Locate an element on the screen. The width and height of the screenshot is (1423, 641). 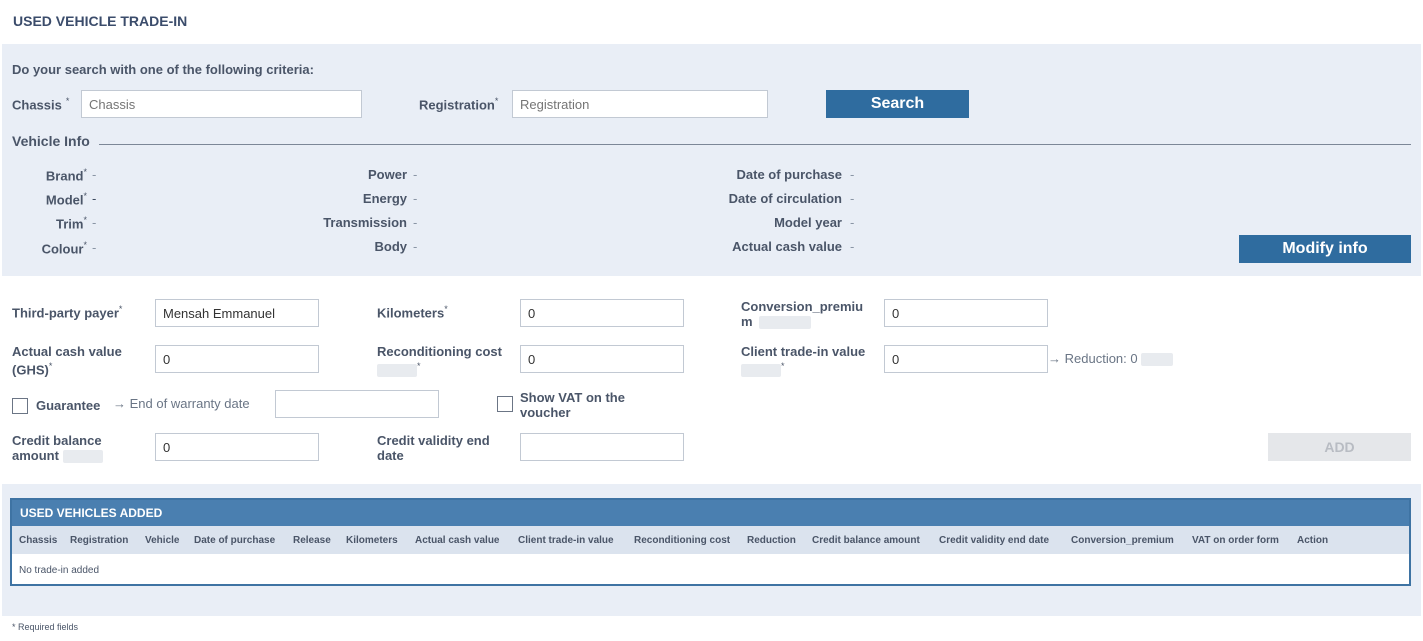
reconditioning-cost-label: Reconditioning cost * is located at coordinates (439, 361).